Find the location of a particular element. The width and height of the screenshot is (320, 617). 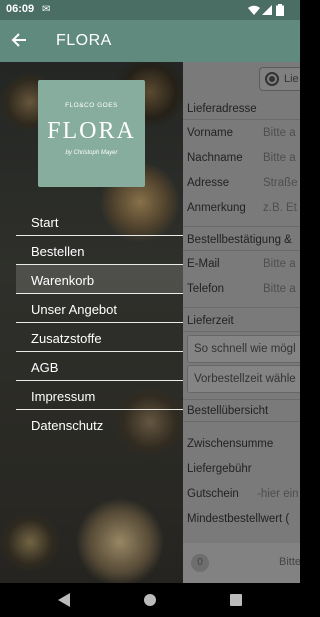

circle-home-icon is located at coordinates (150, 600).